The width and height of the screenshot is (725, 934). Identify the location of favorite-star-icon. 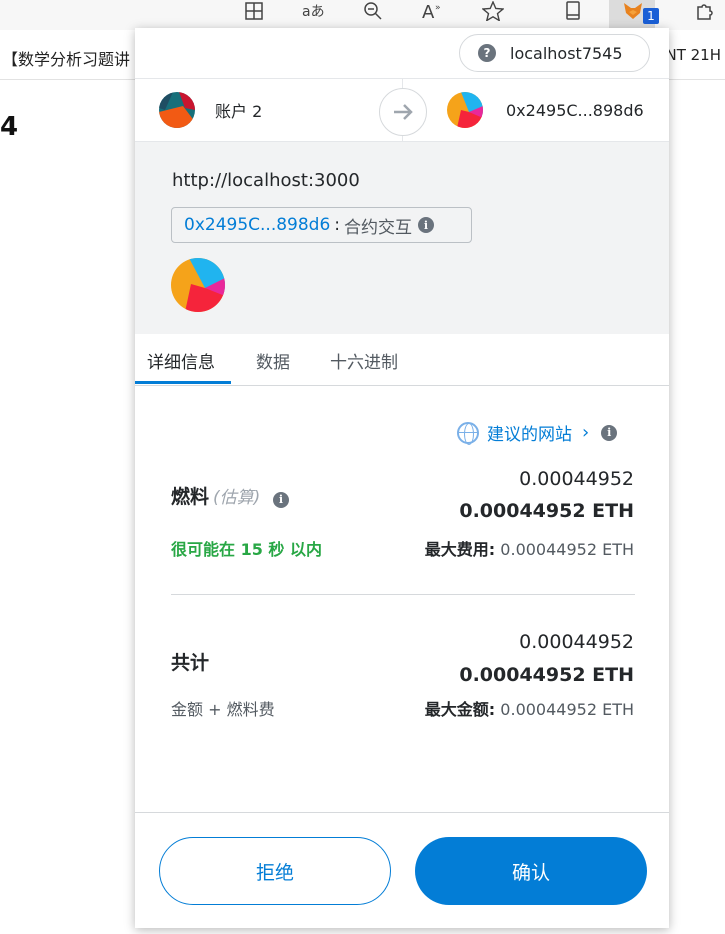
(493, 11).